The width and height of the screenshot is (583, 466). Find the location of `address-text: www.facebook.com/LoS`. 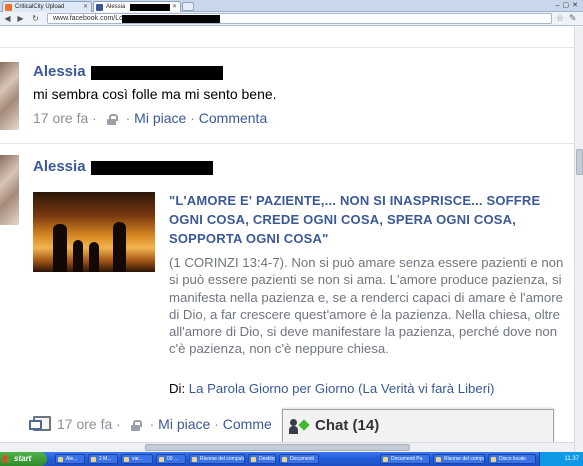

address-text: www.facebook.com/LoS is located at coordinates (90, 18).